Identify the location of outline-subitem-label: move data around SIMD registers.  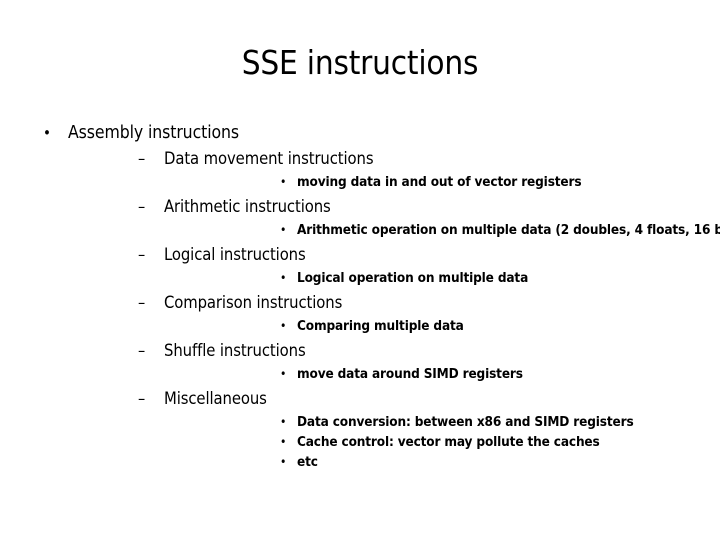
(410, 374).